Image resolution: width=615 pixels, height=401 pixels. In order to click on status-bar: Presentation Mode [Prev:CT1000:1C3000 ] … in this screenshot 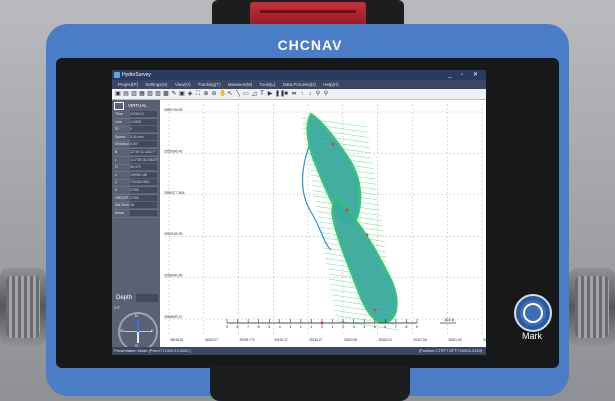, I will do `click(299, 351)`.